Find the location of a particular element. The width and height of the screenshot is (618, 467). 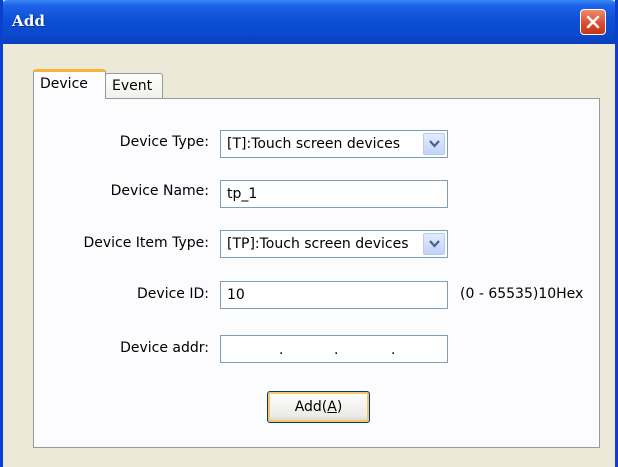

device-item-type-dropdown-button is located at coordinates (434, 244).